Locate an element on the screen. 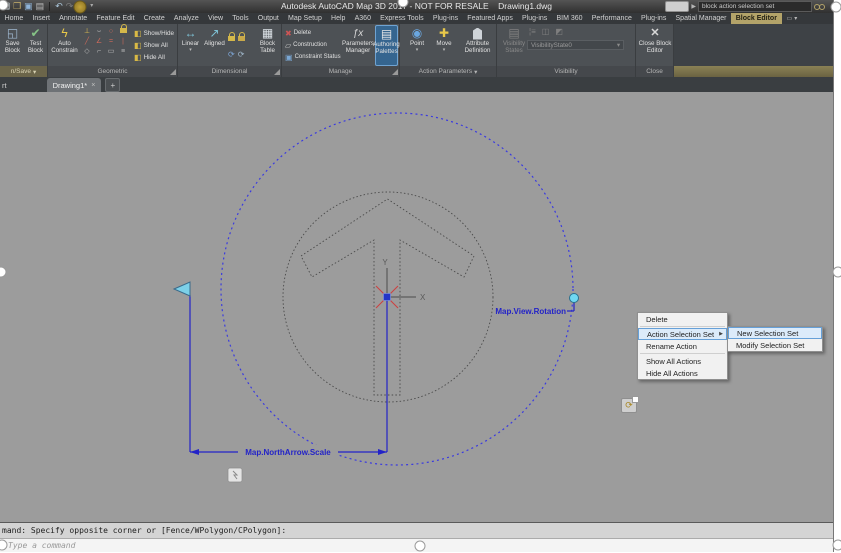  menu-item-modify-selection-set: Modify Selection Set is located at coordinates (775, 345).